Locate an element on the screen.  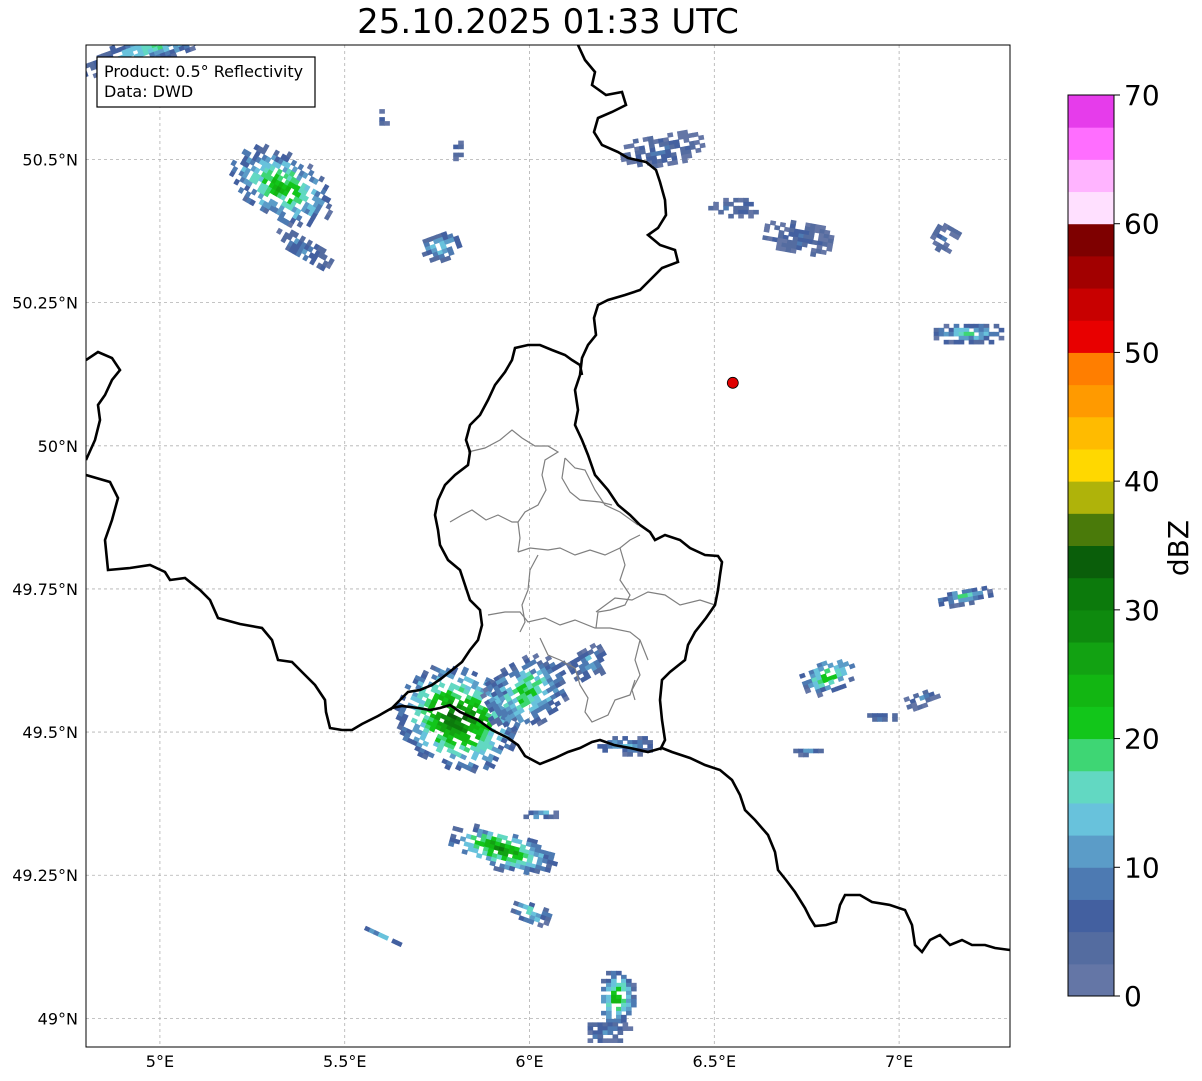
lon-tick-label: 6.5°E is located at coordinates (715, 1061).